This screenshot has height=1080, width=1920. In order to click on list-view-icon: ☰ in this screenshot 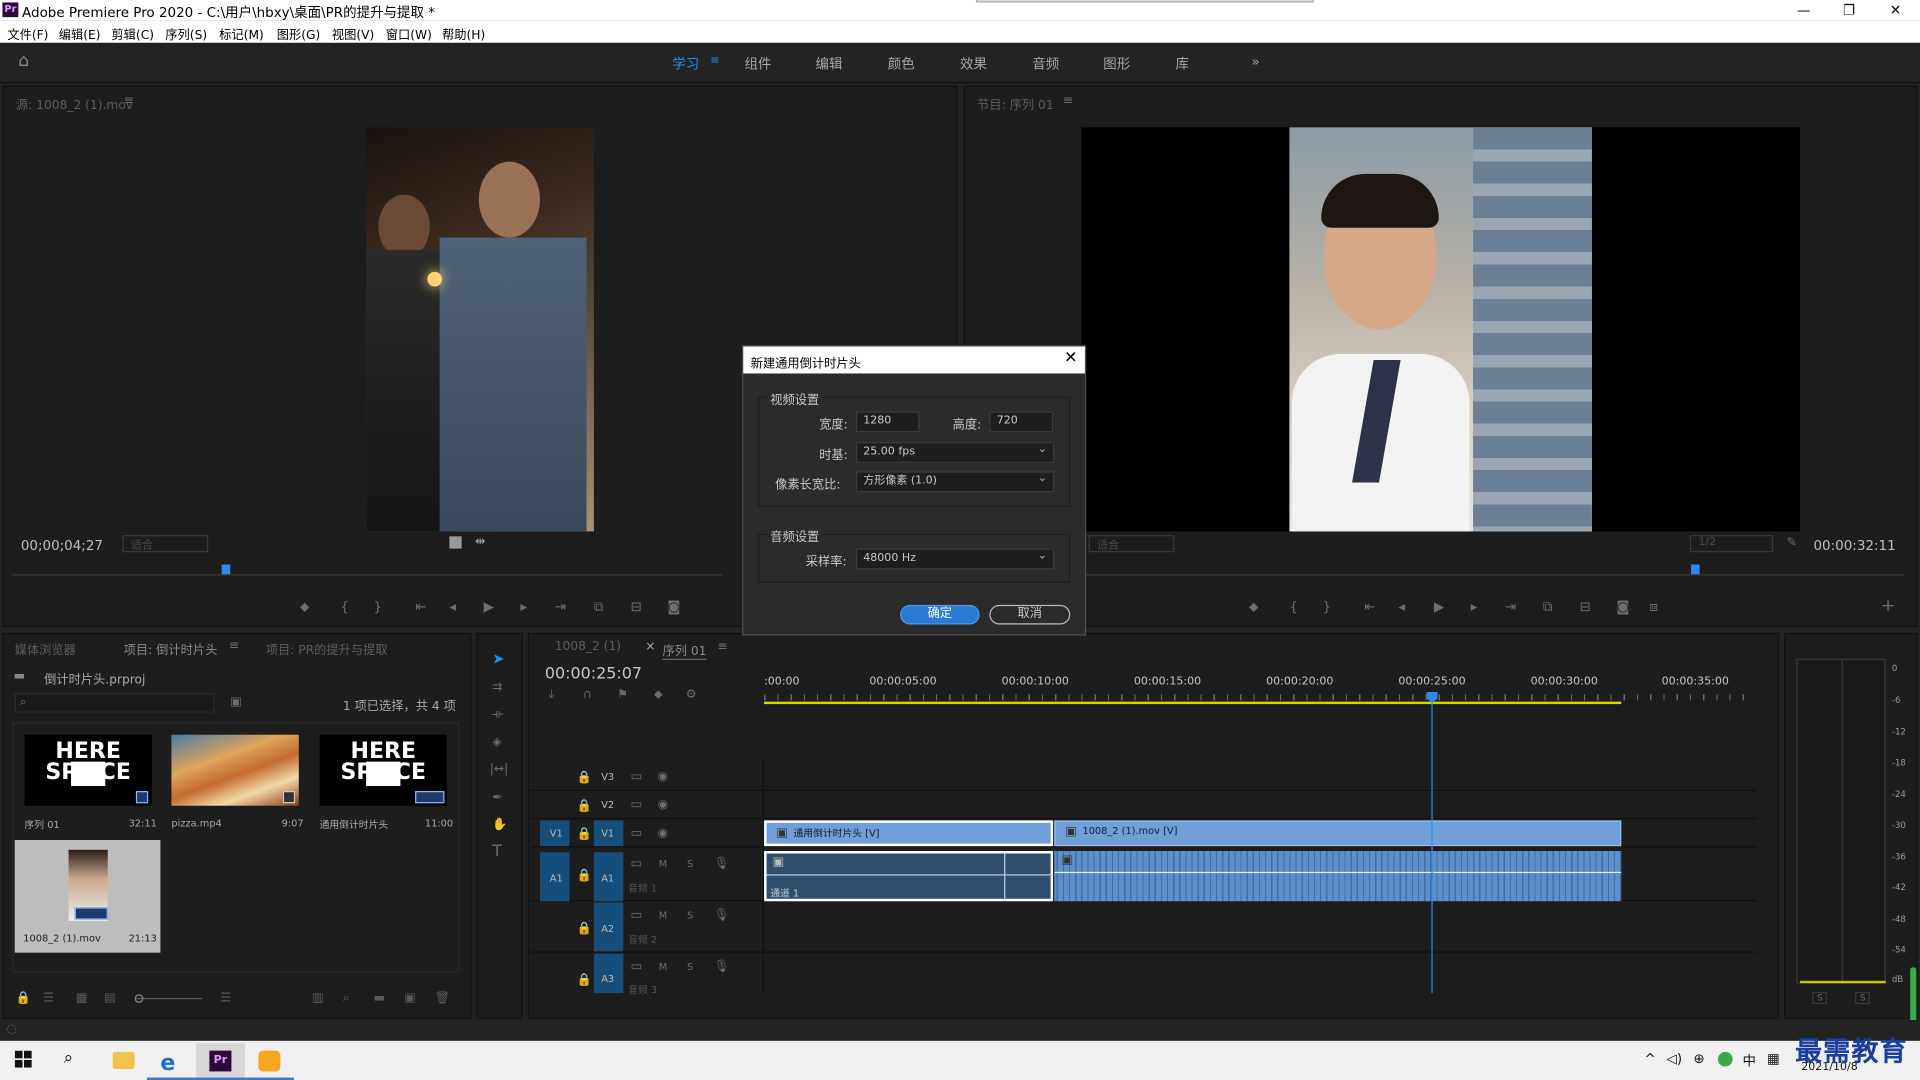, I will do `click(48, 998)`.